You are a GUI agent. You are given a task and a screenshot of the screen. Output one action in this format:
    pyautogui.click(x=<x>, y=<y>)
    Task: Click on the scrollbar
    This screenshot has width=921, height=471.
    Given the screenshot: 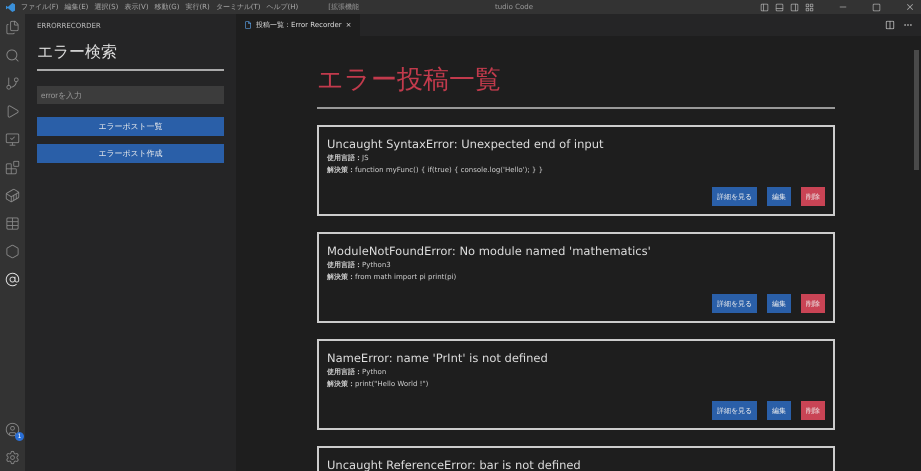 What is the action you would take?
    pyautogui.click(x=916, y=110)
    